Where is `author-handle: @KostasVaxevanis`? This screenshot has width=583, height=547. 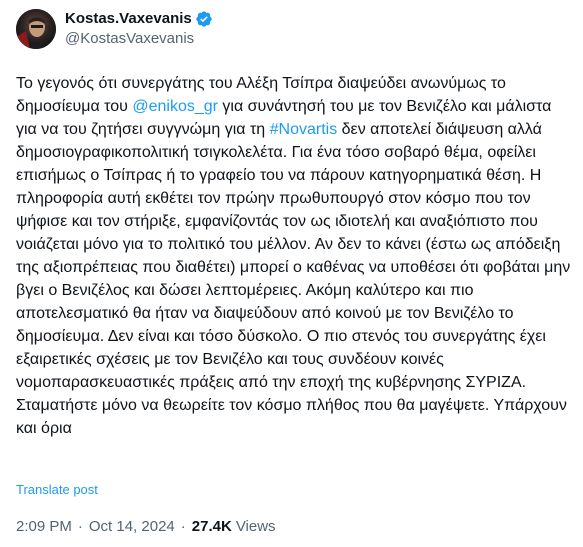
author-handle: @KostasVaxevanis is located at coordinates (139, 39).